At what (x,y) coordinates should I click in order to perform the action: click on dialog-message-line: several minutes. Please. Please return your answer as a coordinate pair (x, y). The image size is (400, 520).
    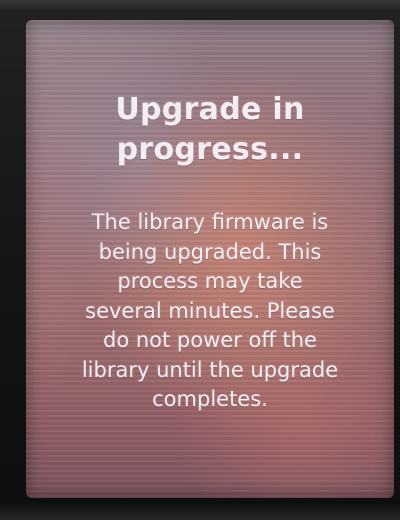
    Looking at the image, I should click on (210, 310).